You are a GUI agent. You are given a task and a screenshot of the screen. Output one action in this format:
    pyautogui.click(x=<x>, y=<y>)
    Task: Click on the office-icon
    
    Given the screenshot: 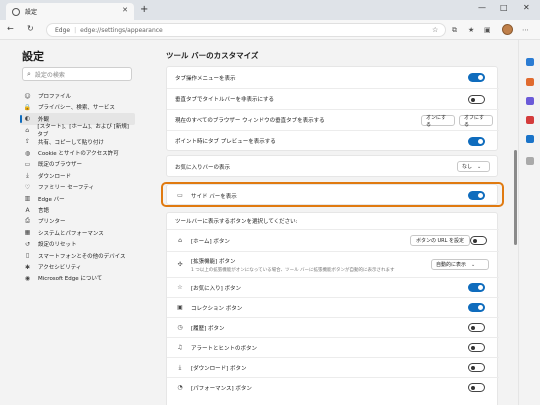 What is the action you would take?
    pyautogui.click(x=530, y=120)
    